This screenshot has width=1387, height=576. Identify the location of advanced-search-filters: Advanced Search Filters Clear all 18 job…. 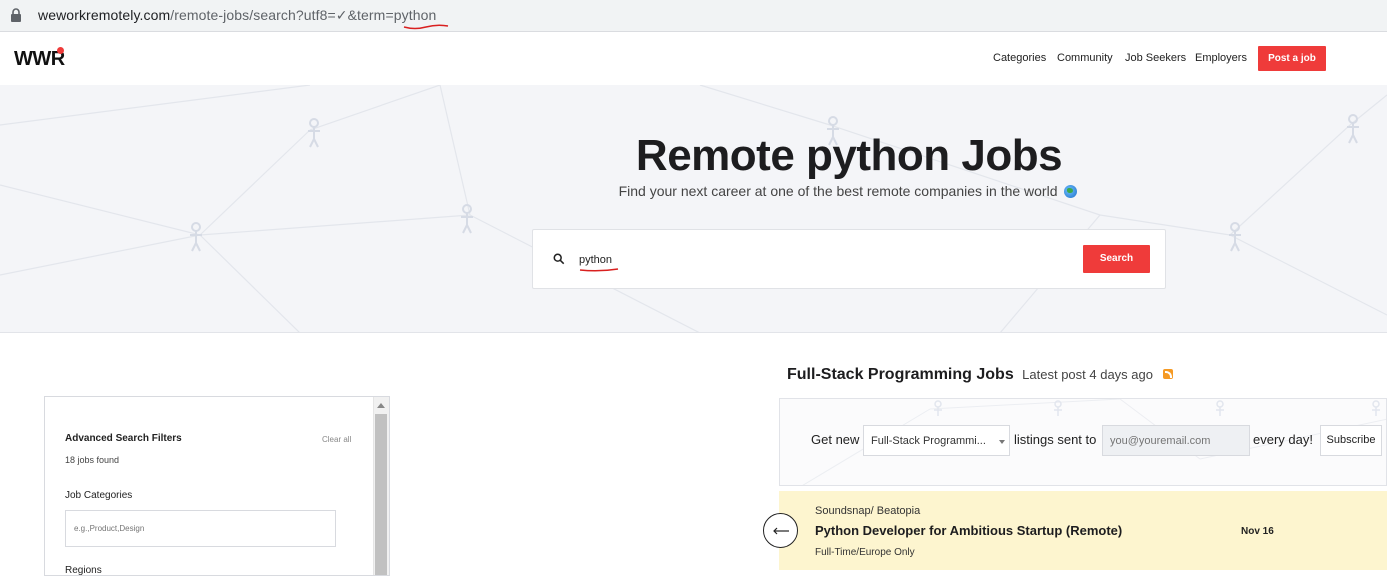
(217, 486).